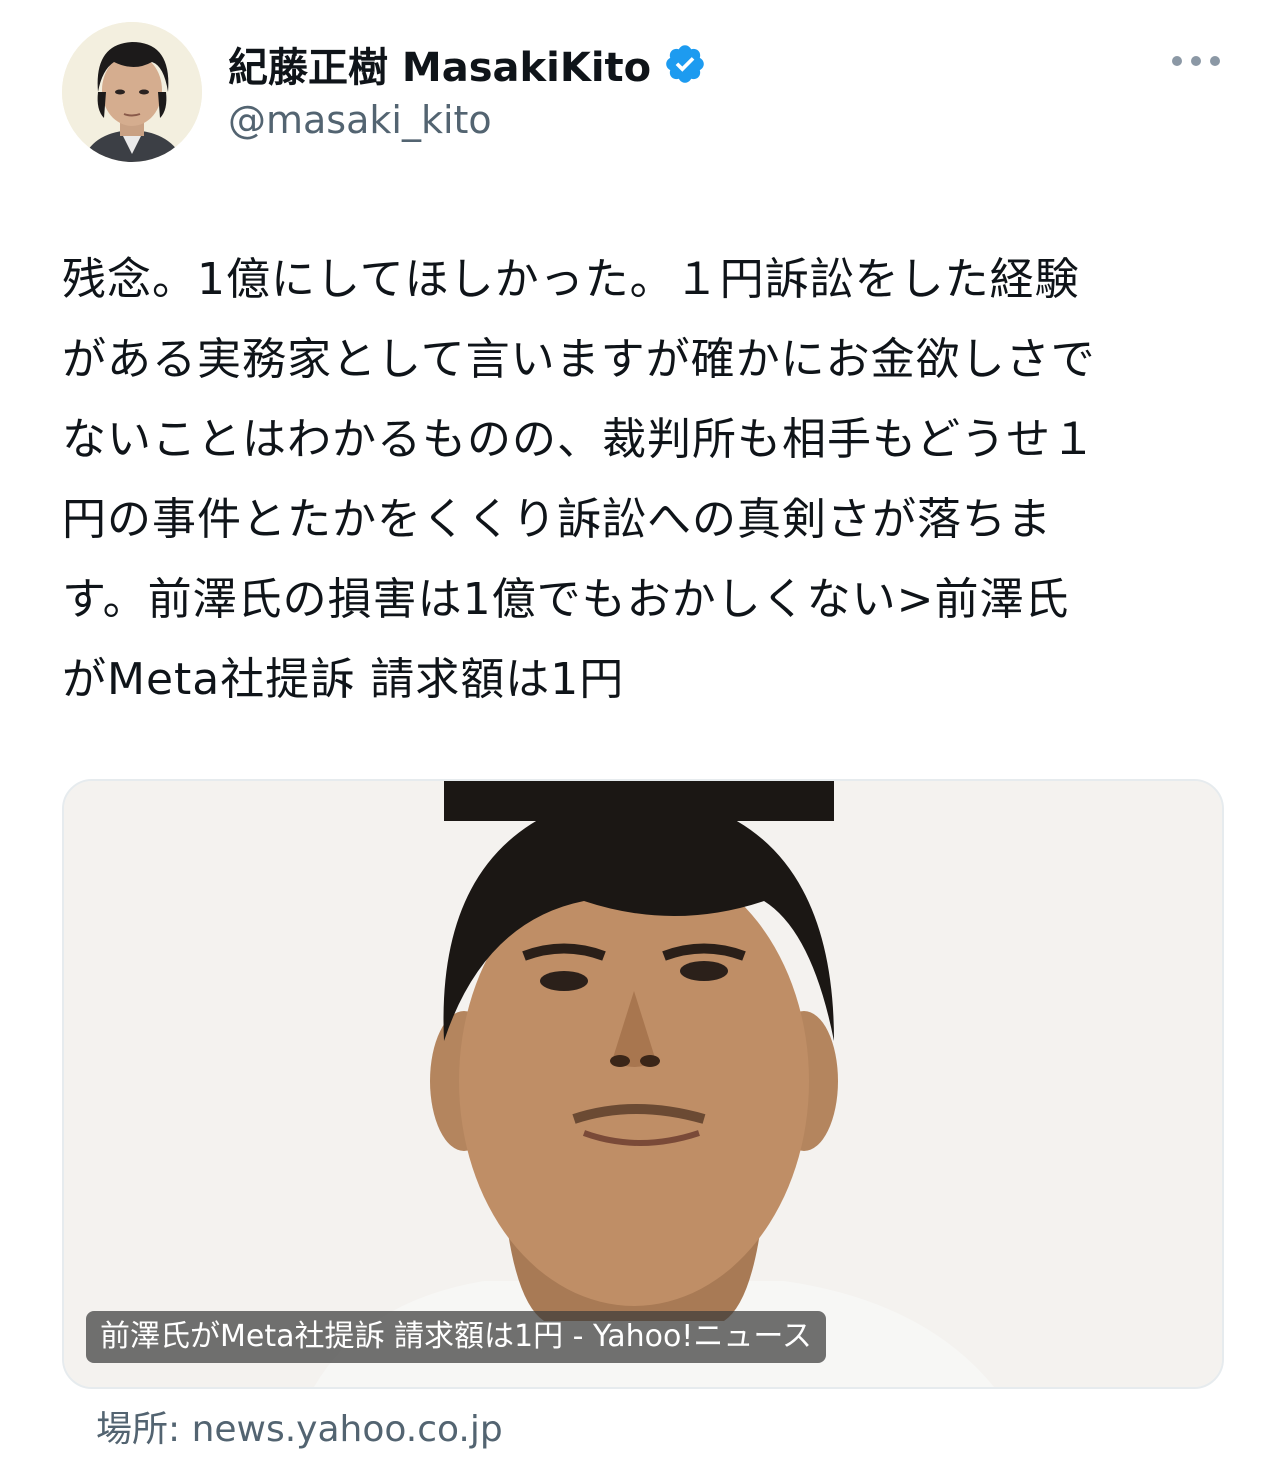 The height and width of the screenshot is (1471, 1281). Describe the element at coordinates (579, 359) in the screenshot. I see `tweet-text-line: がある実務家として言いますが確かにお金欲しさで` at that location.